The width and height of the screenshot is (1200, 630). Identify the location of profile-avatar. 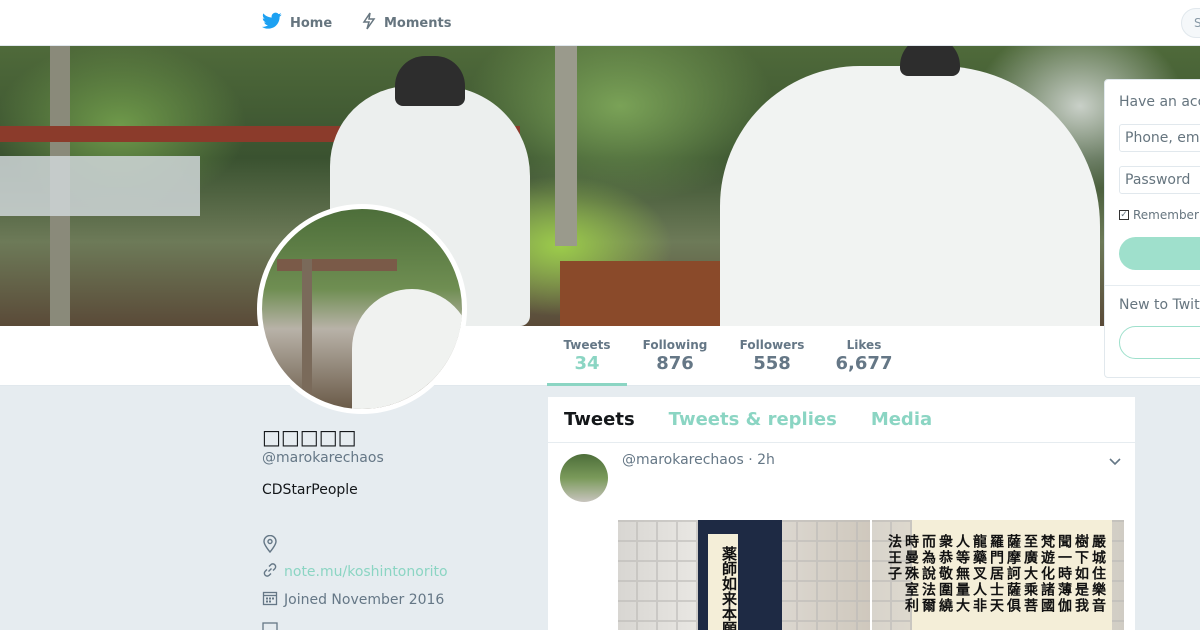
(362, 309).